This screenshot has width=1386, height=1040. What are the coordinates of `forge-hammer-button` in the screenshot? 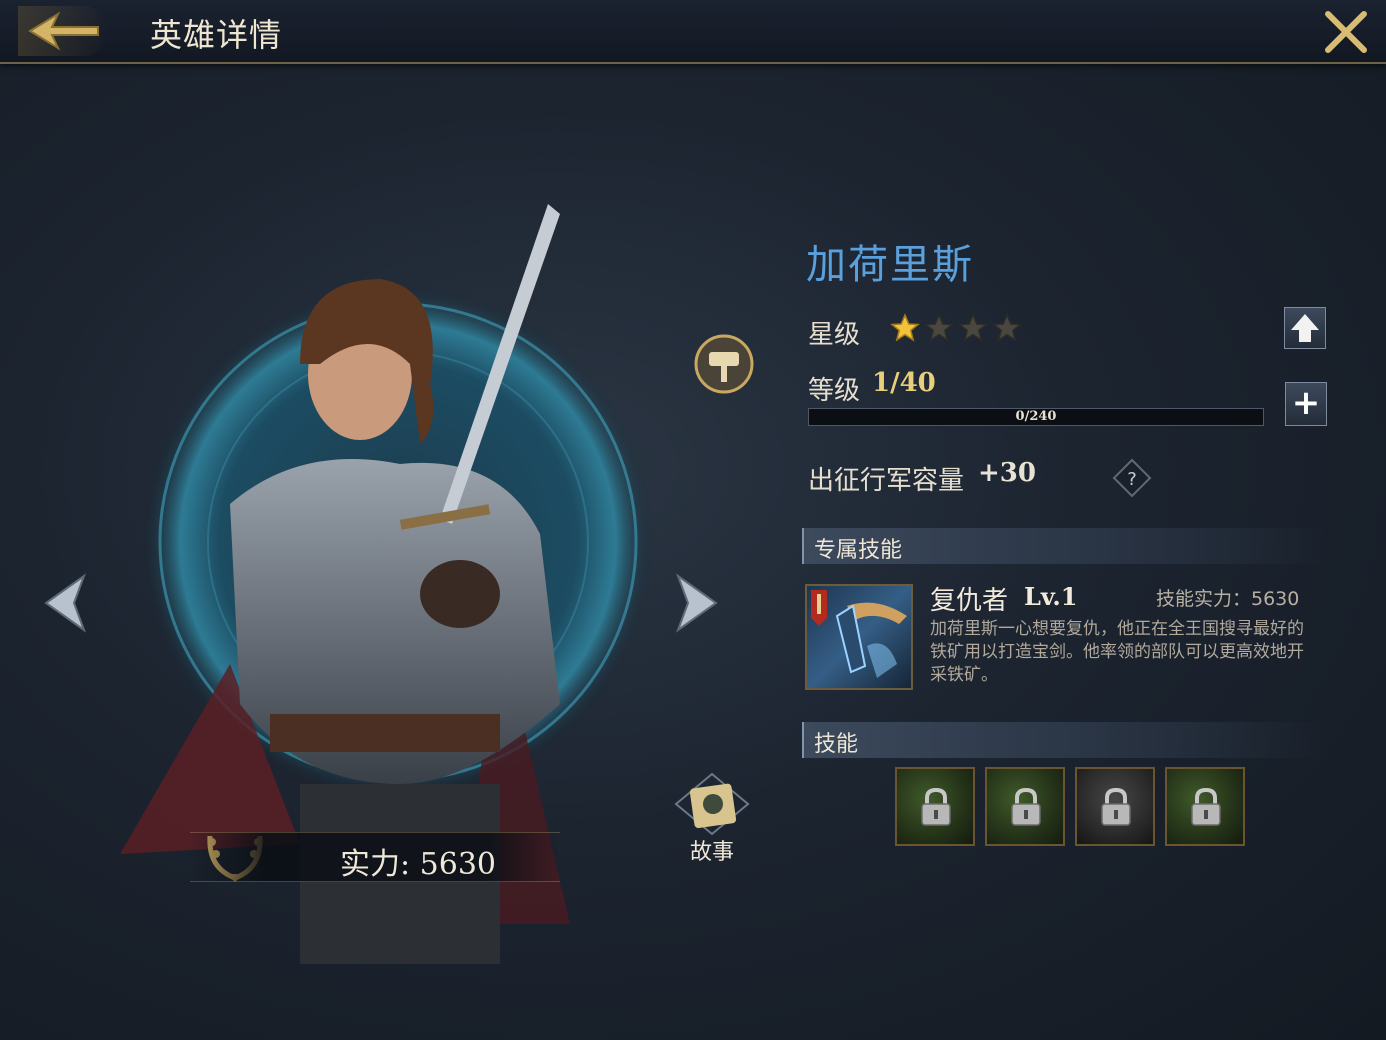 It's located at (724, 364).